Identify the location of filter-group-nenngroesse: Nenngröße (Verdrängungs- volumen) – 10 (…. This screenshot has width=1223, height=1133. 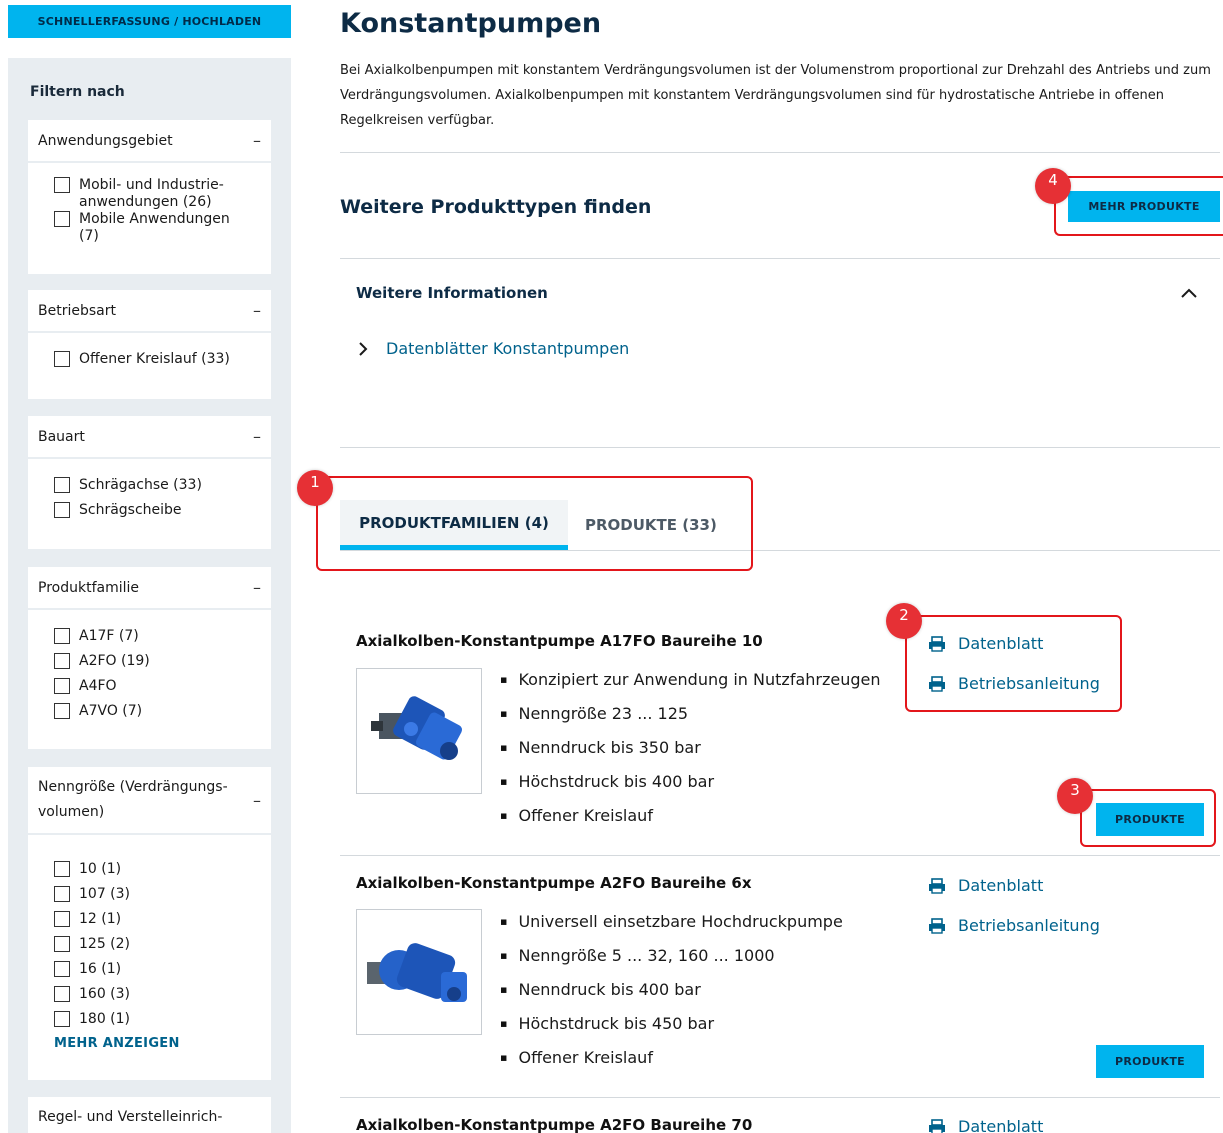
(149, 923).